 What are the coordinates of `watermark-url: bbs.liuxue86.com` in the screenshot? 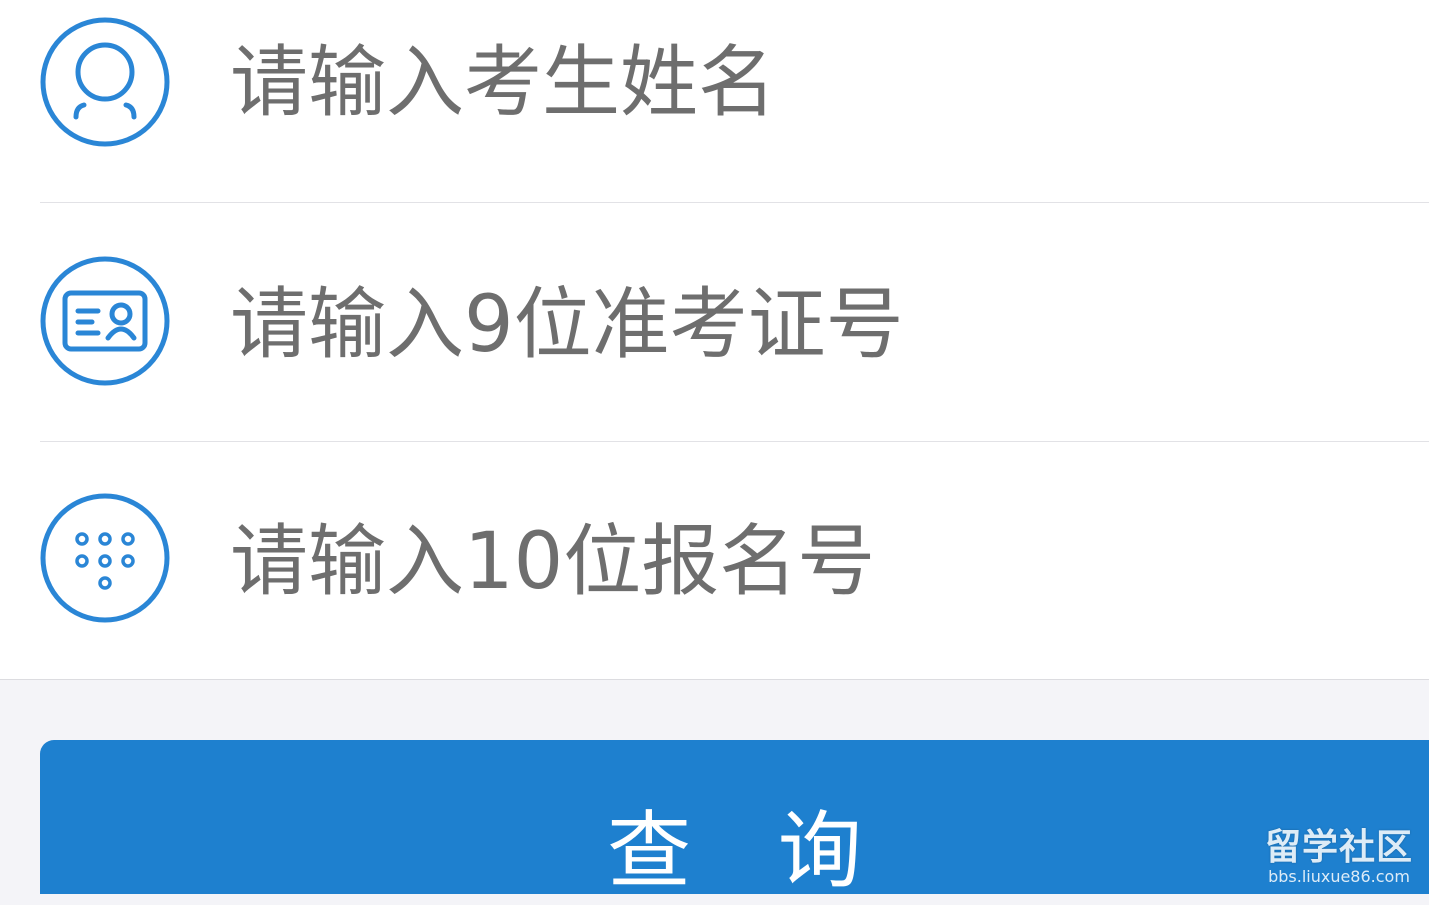 It's located at (1339, 876).